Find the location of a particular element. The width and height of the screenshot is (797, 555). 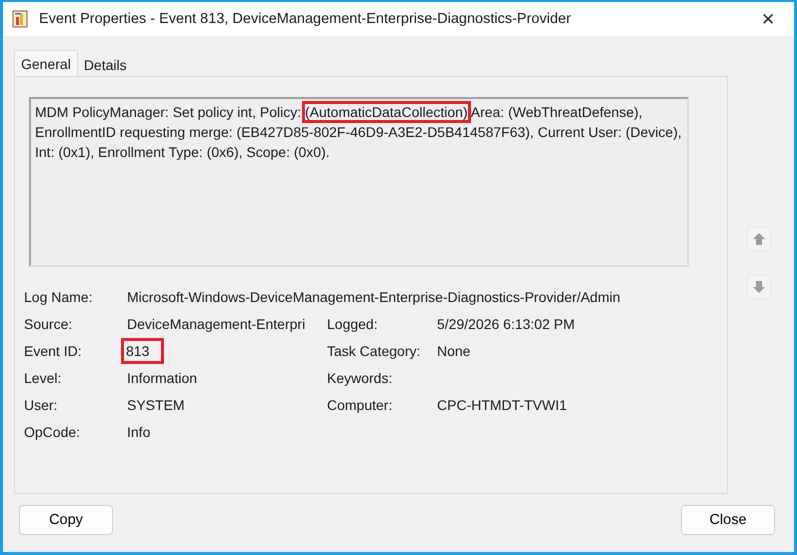

field-label: Keywords: is located at coordinates (360, 378).